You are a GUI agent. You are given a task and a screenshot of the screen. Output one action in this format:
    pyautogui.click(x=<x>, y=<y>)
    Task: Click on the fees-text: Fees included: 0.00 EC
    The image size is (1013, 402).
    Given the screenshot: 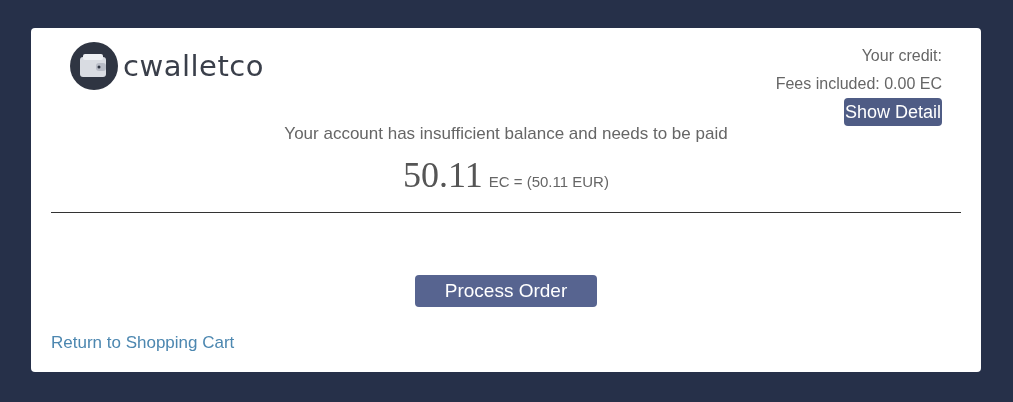 What is the action you would take?
    pyautogui.click(x=858, y=84)
    